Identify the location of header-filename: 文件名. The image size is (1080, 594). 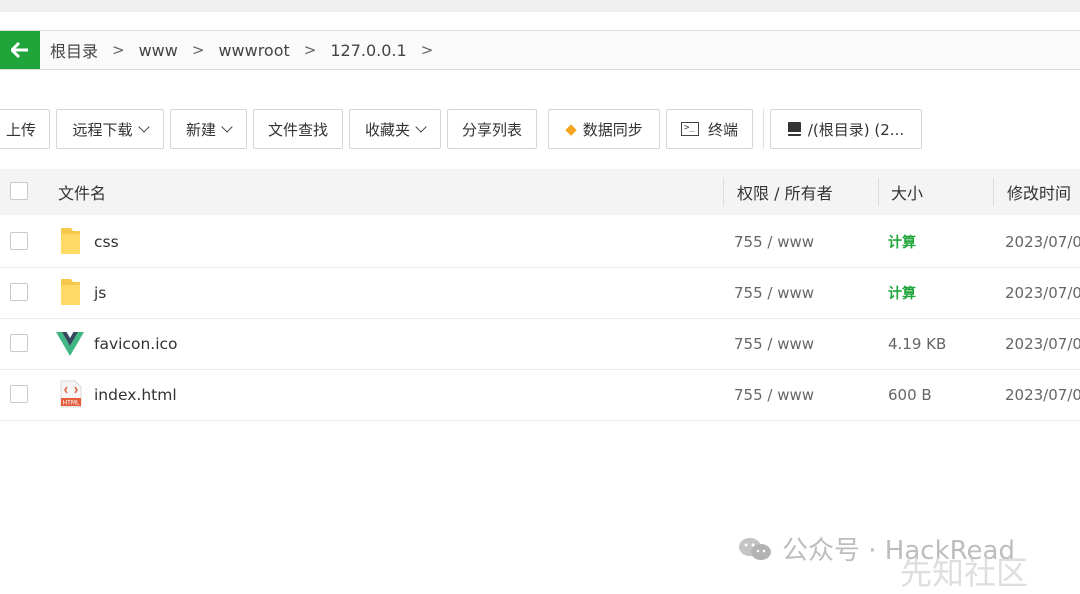
(82, 192).